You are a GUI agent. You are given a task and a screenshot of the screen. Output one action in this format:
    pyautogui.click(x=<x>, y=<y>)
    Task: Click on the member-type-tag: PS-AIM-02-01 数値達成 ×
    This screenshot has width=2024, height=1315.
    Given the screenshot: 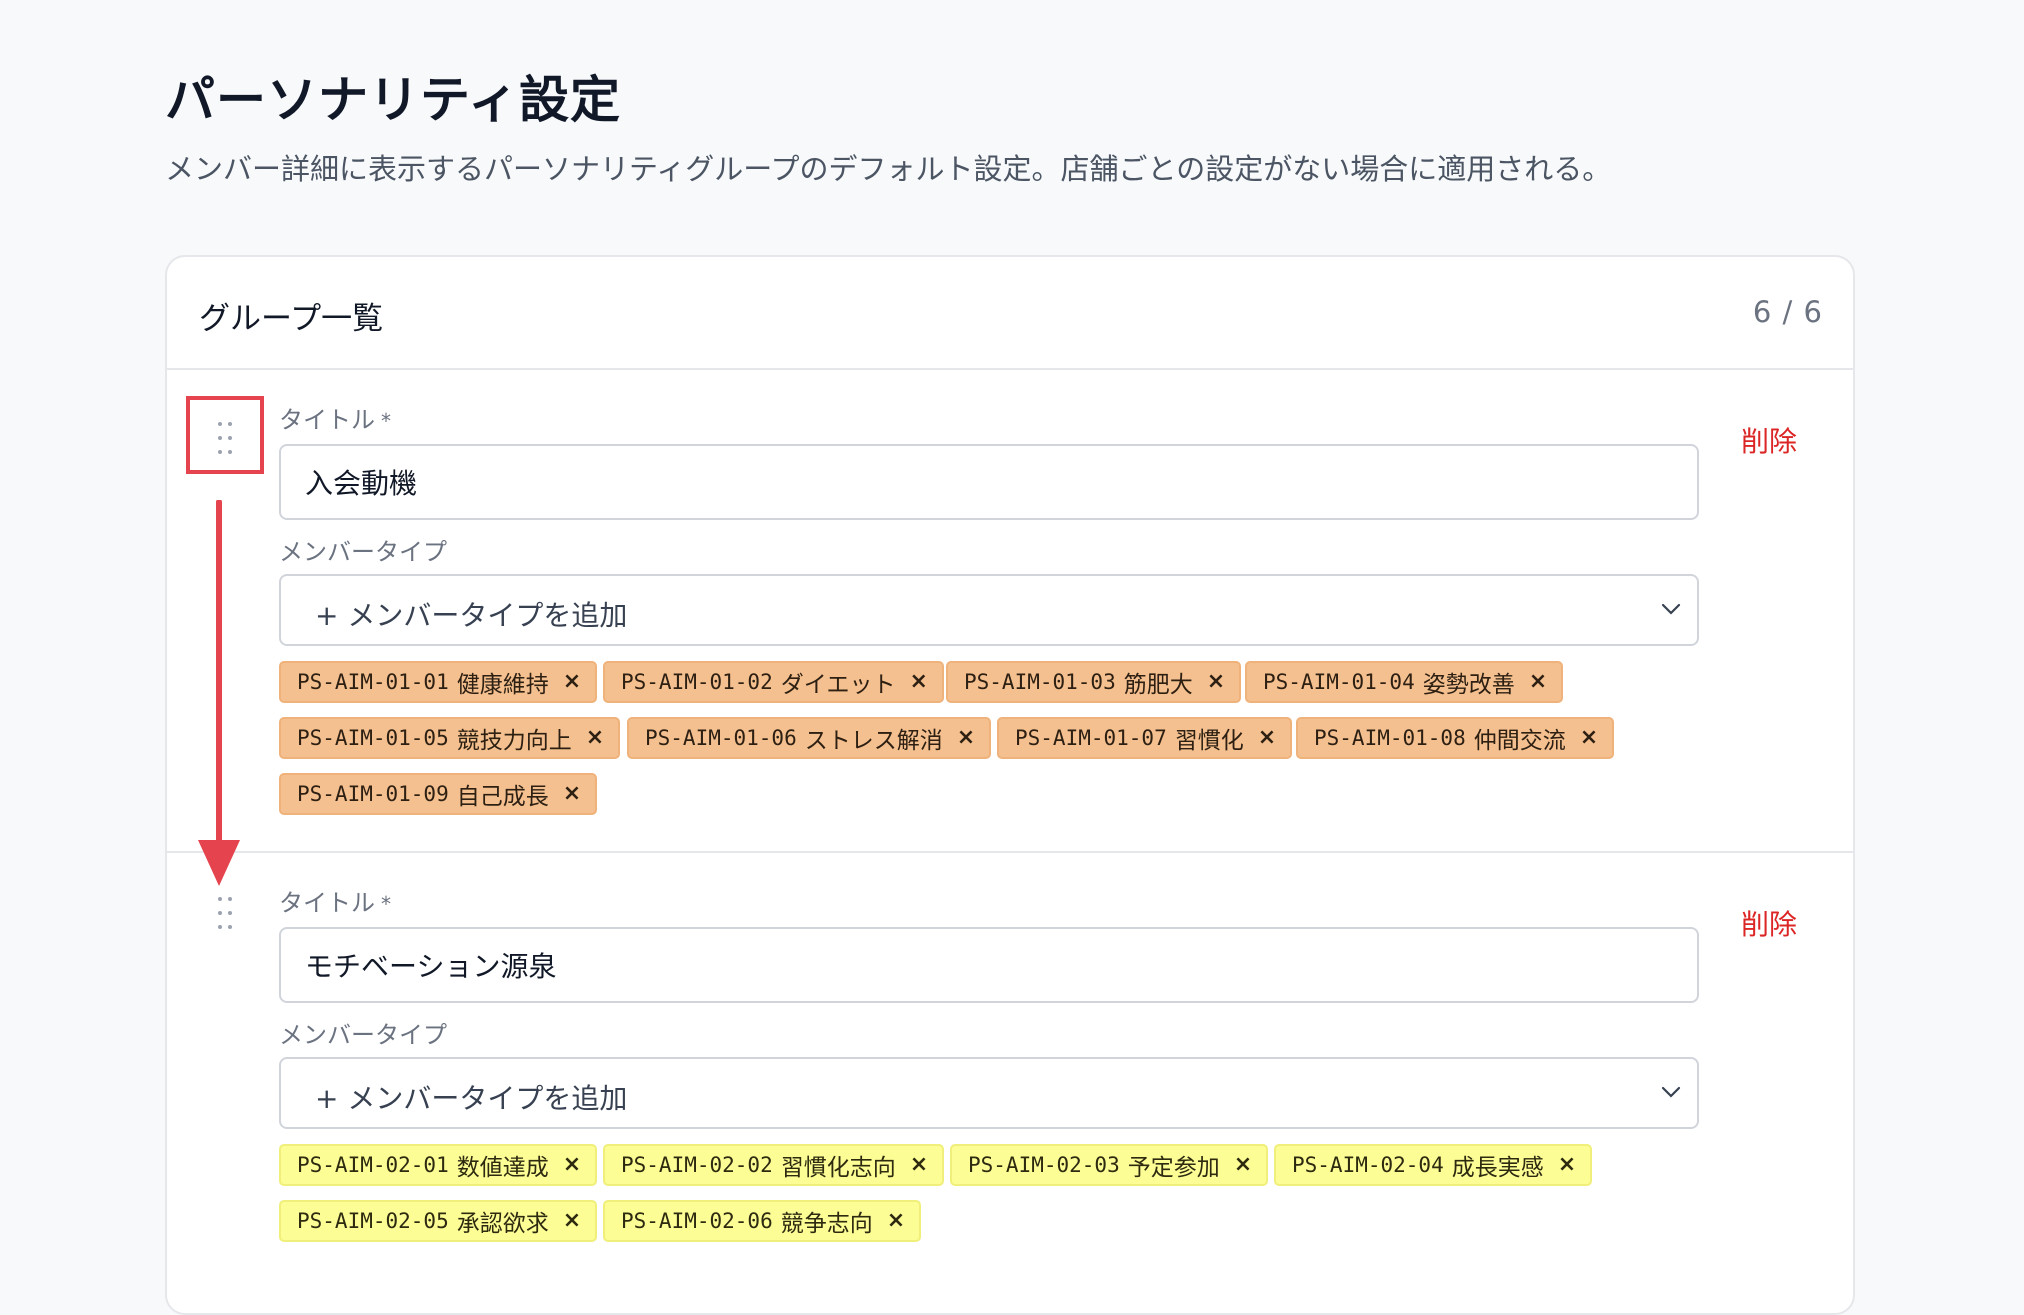 What is the action you would take?
    pyautogui.click(x=438, y=1165)
    